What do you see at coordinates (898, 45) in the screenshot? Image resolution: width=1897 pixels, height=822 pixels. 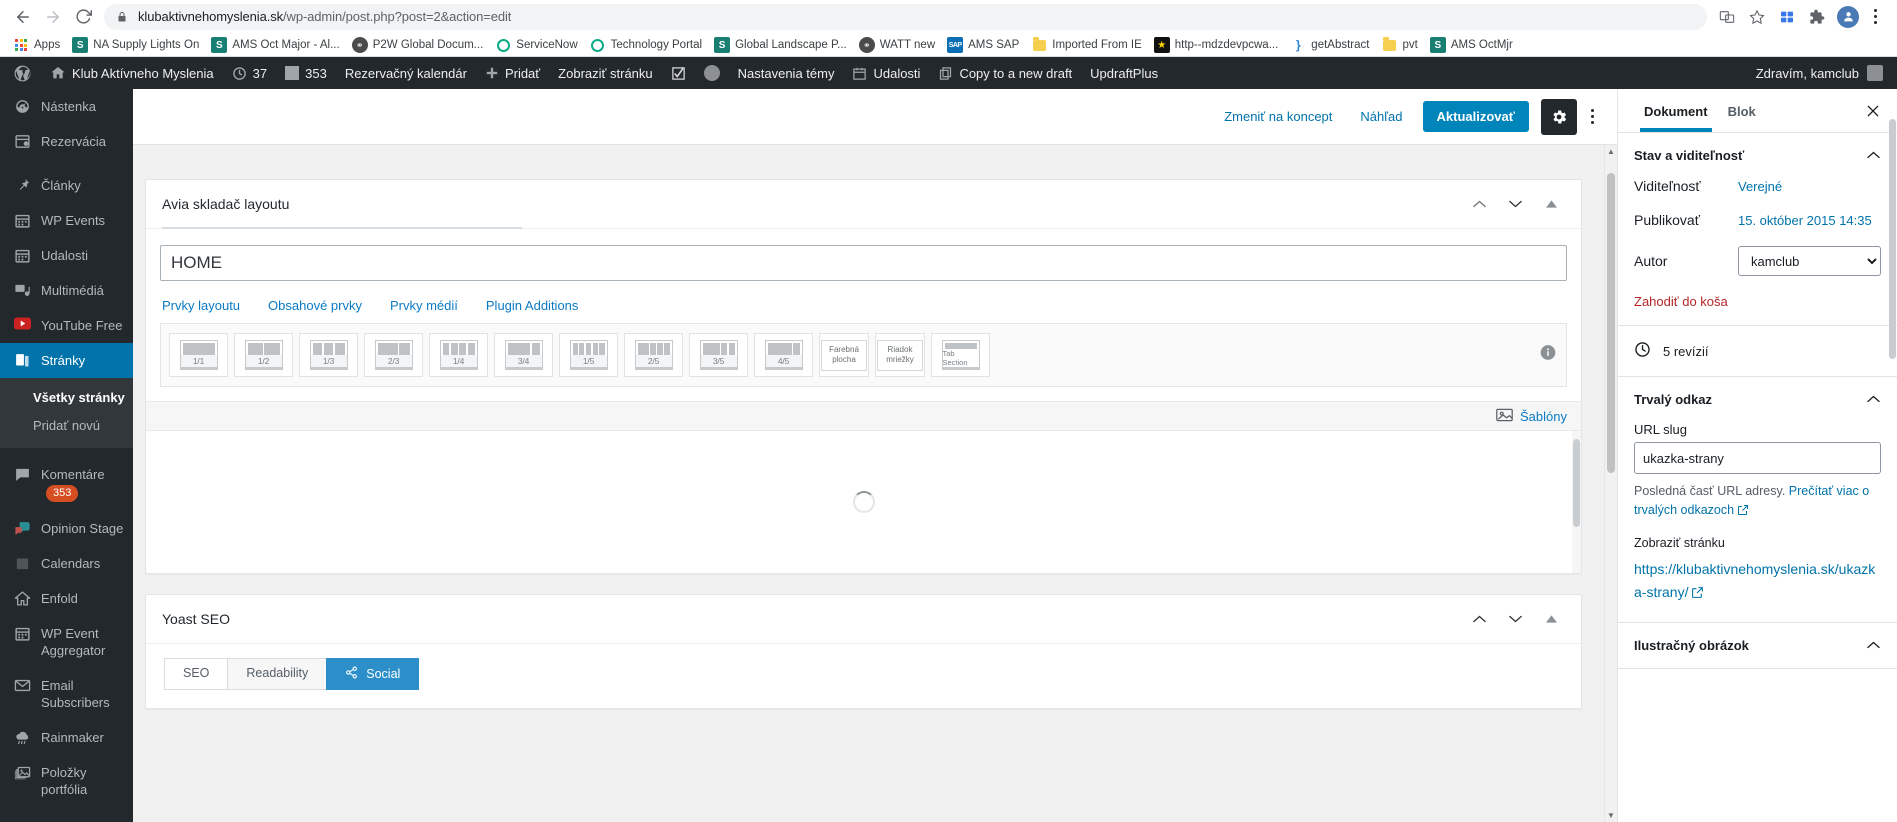 I see `bookmark-item: ⚭ WATT new` at bounding box center [898, 45].